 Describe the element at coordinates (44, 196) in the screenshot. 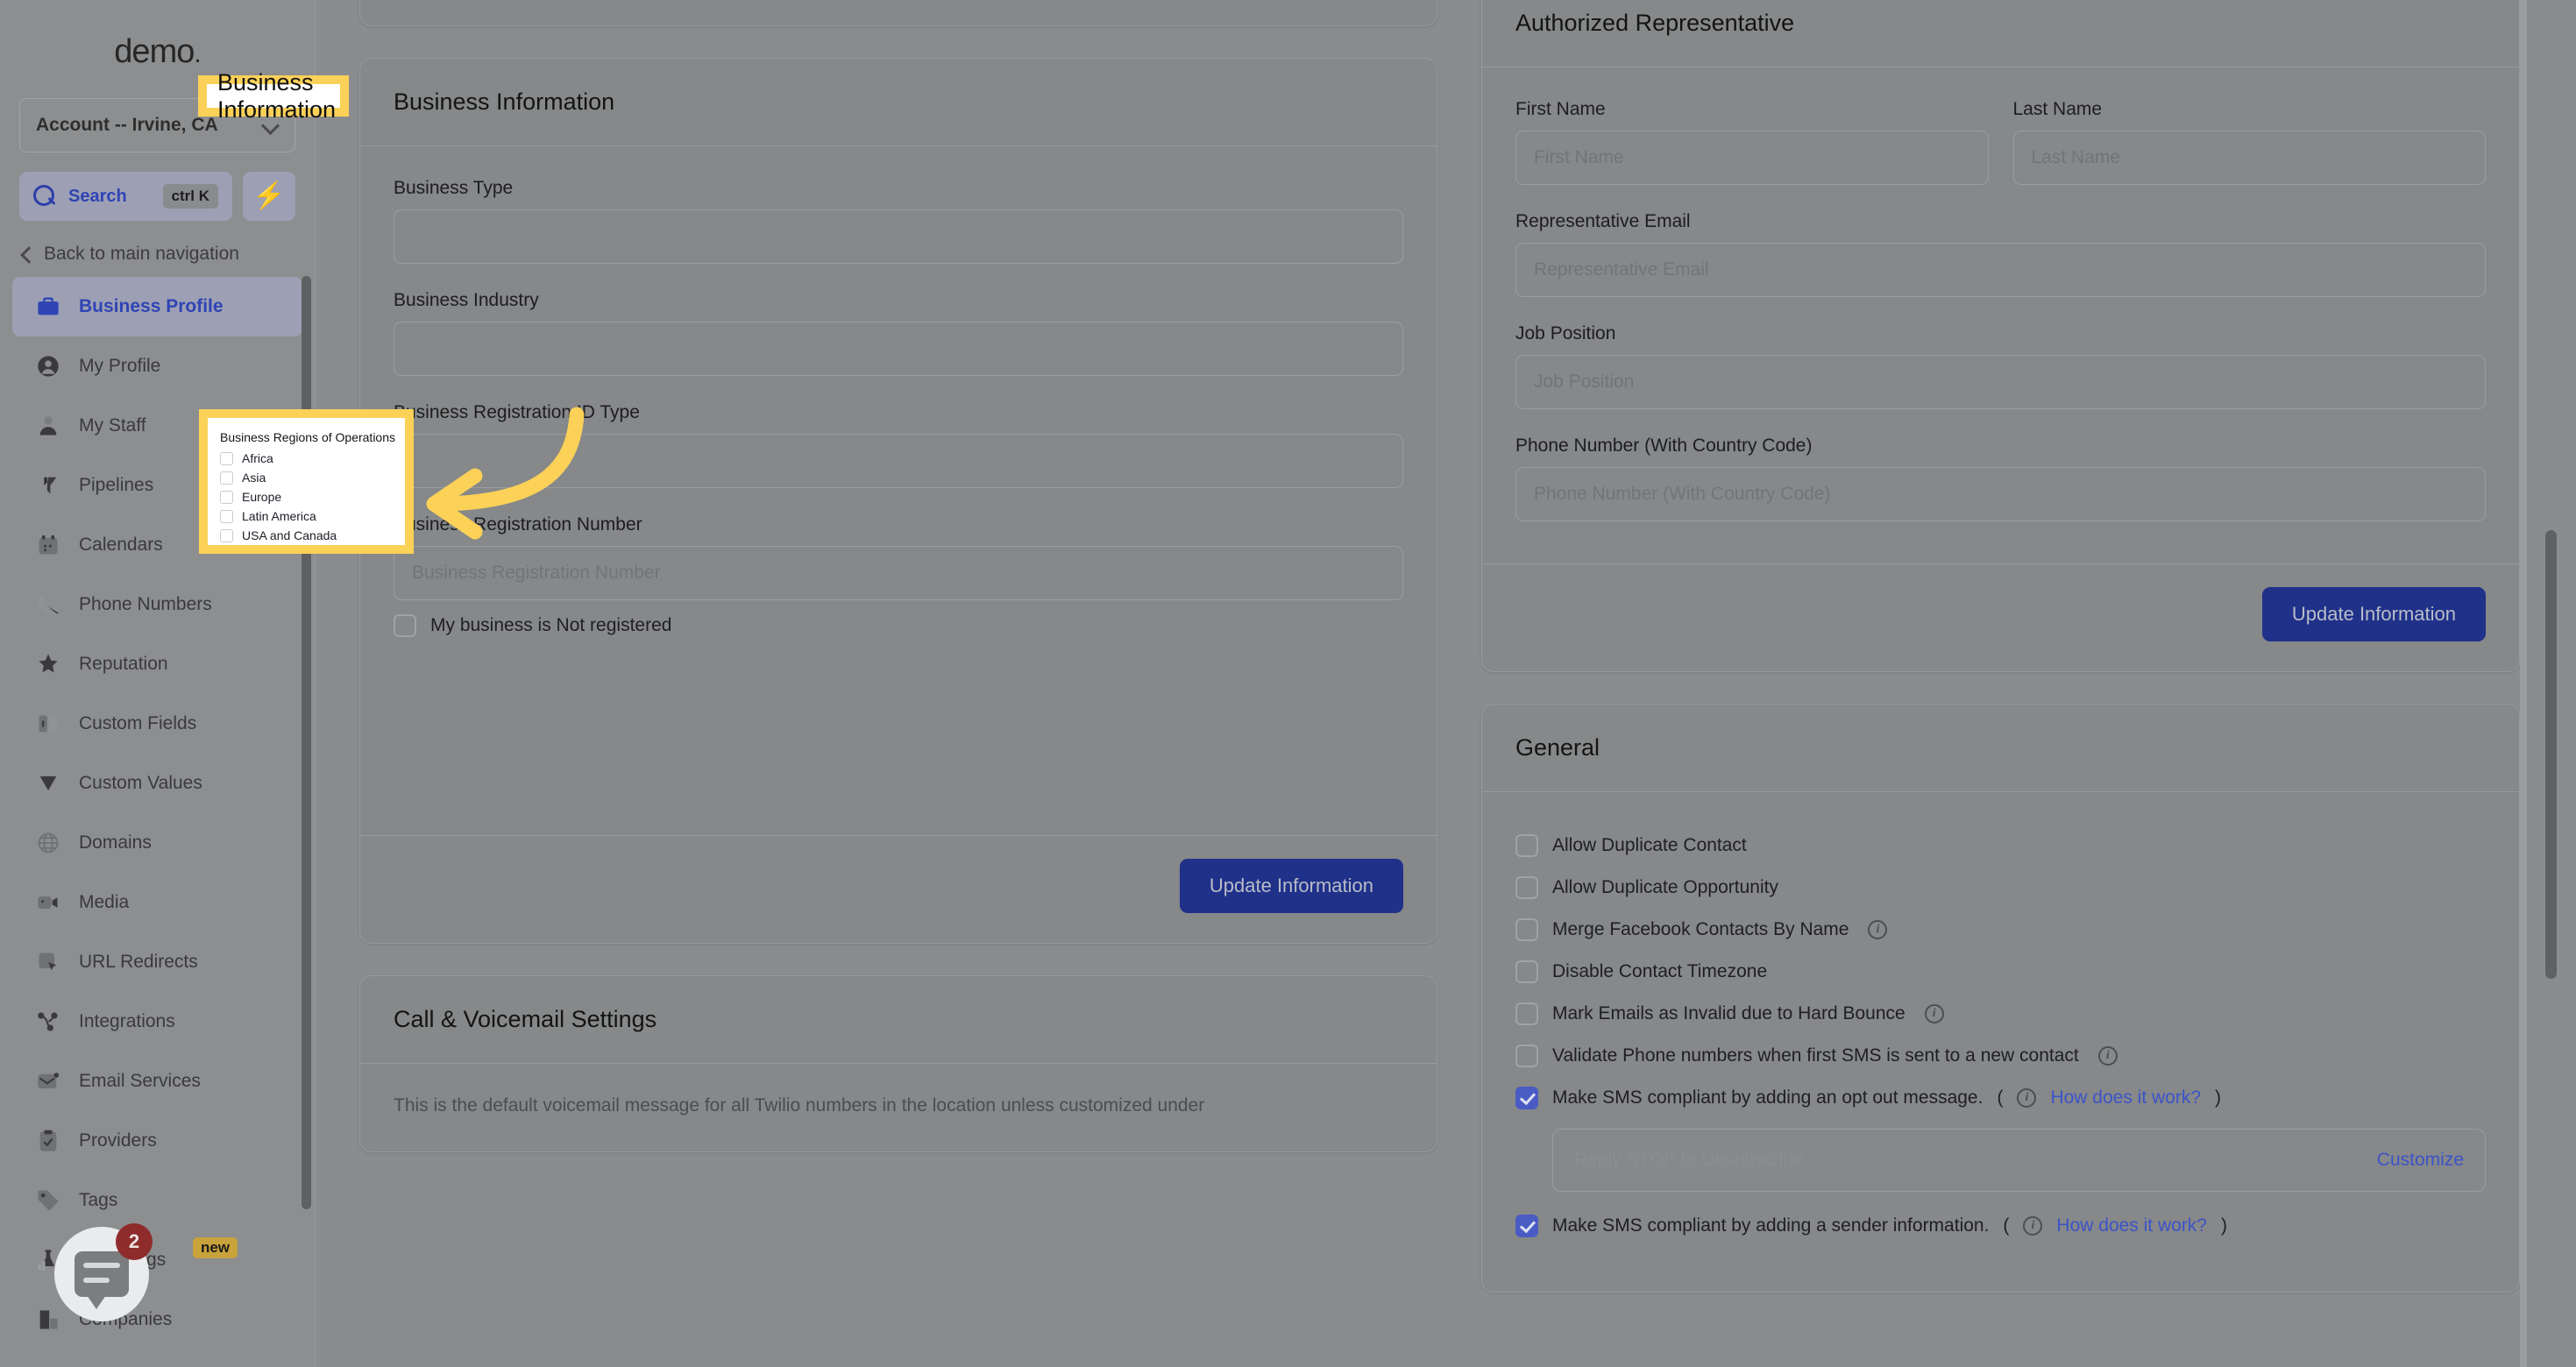

I see `search-icon` at that location.